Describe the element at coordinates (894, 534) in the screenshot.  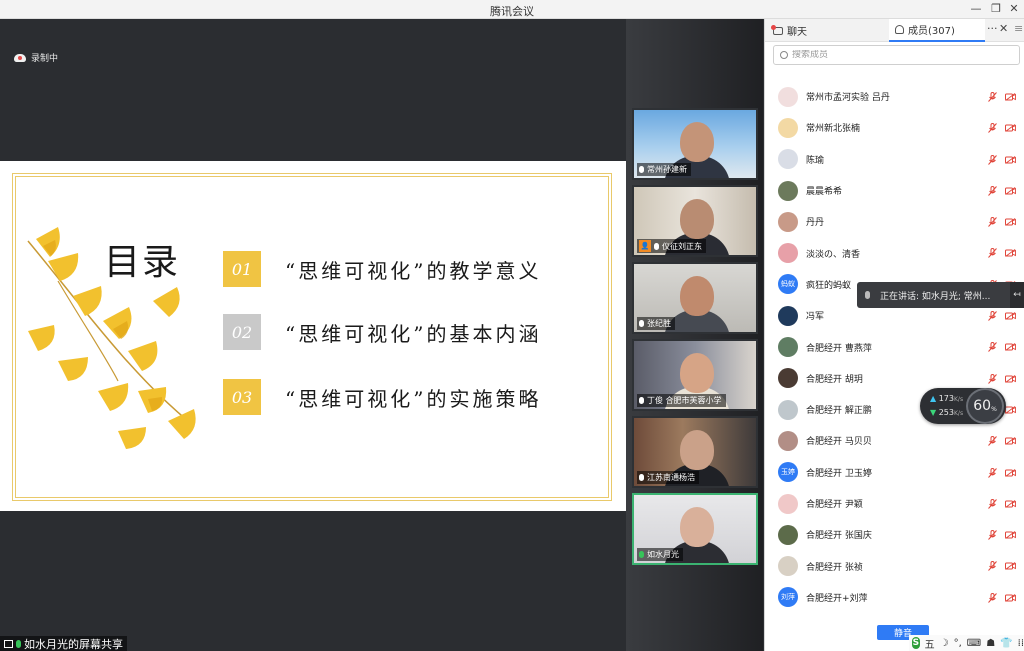
I see `member-row: 合肥经开 张国庆` at that location.